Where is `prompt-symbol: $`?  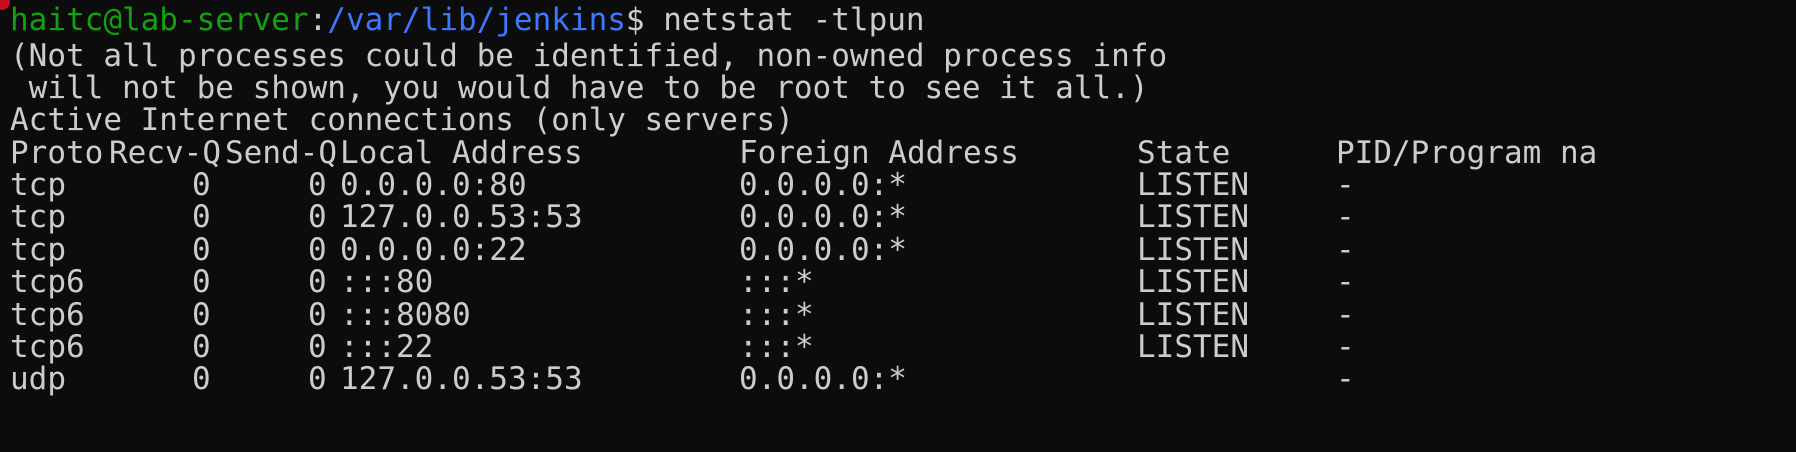
prompt-symbol: $ is located at coordinates (635, 20).